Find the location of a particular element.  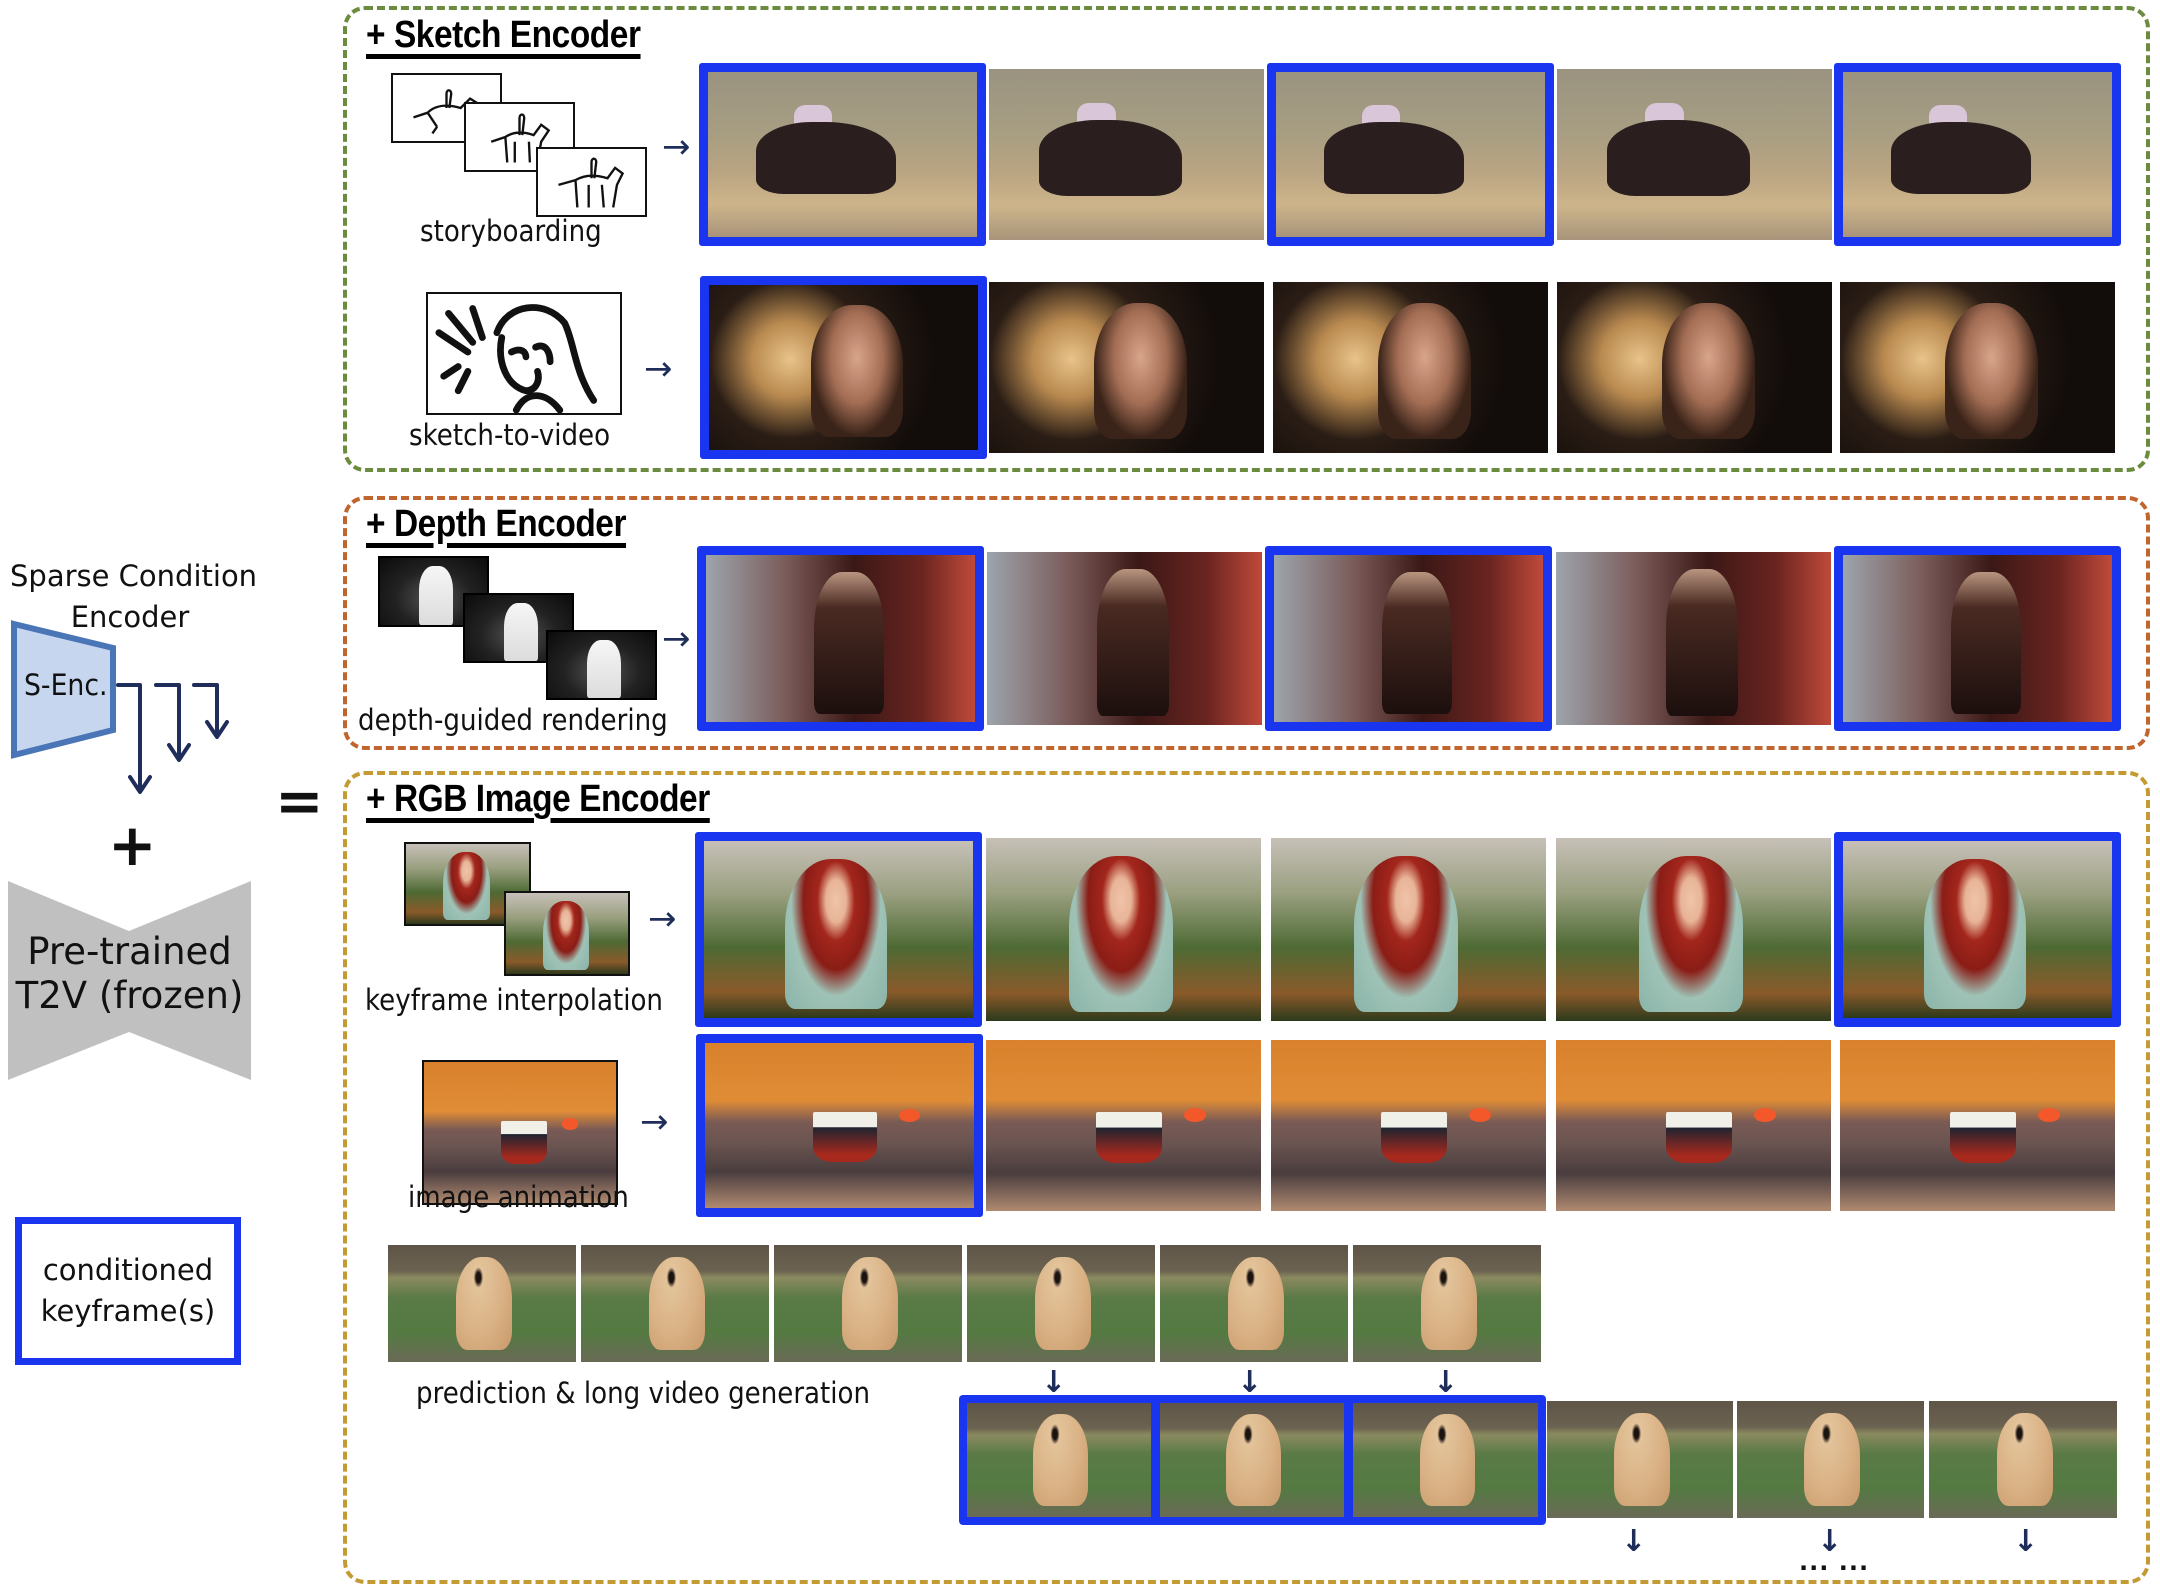

task-label-keyframe-interpolation: keyframe interpolation is located at coordinates (514, 1000).